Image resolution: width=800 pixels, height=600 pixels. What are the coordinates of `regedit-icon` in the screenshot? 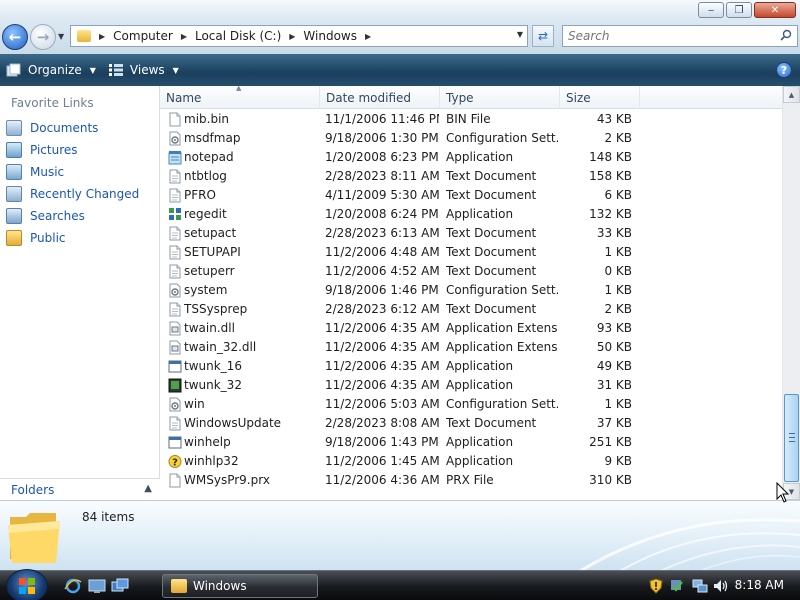 It's located at (175, 214).